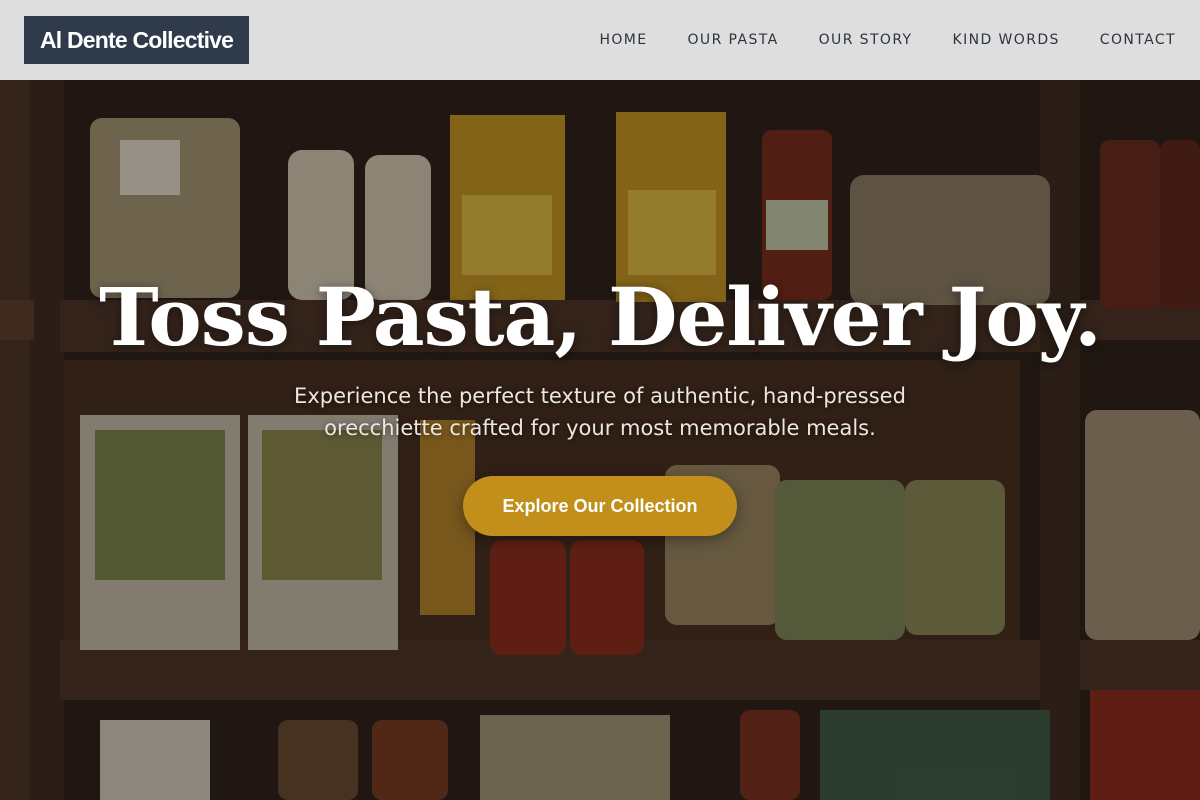 This screenshot has height=800, width=1200. What do you see at coordinates (733, 40) in the screenshot?
I see `nav-our-pasta: OUR PASTA` at bounding box center [733, 40].